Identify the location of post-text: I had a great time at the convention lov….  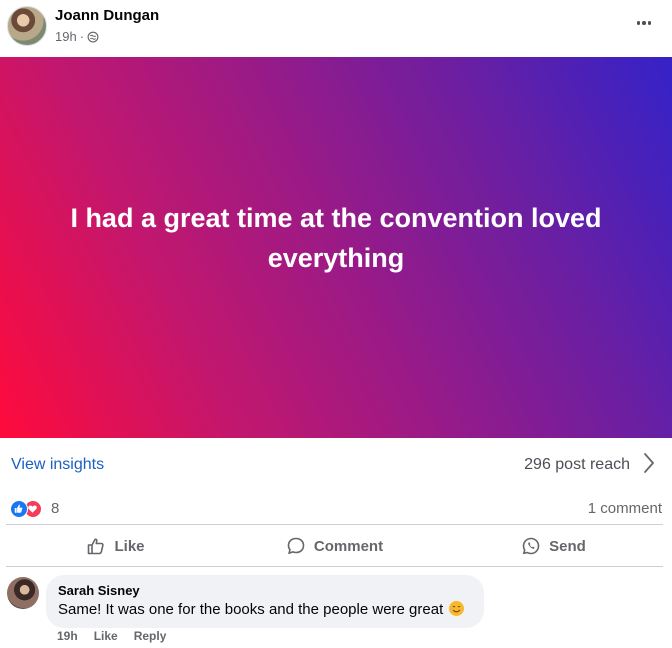
(336, 237).